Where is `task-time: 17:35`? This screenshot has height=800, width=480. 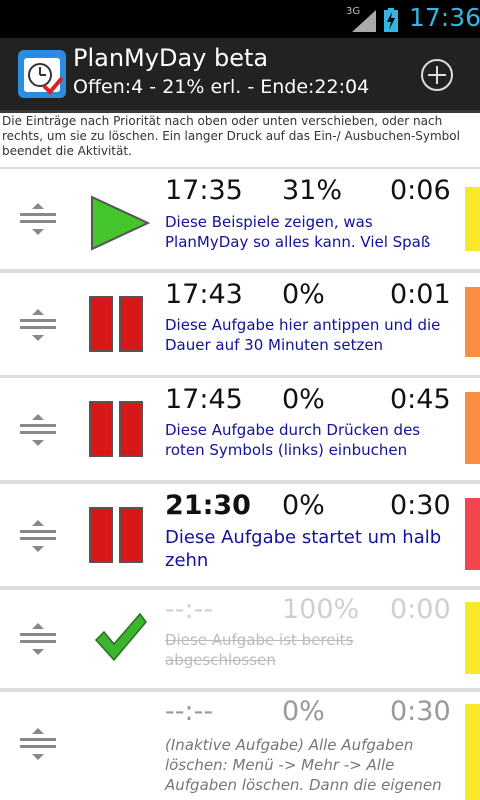 task-time: 17:35 is located at coordinates (204, 190).